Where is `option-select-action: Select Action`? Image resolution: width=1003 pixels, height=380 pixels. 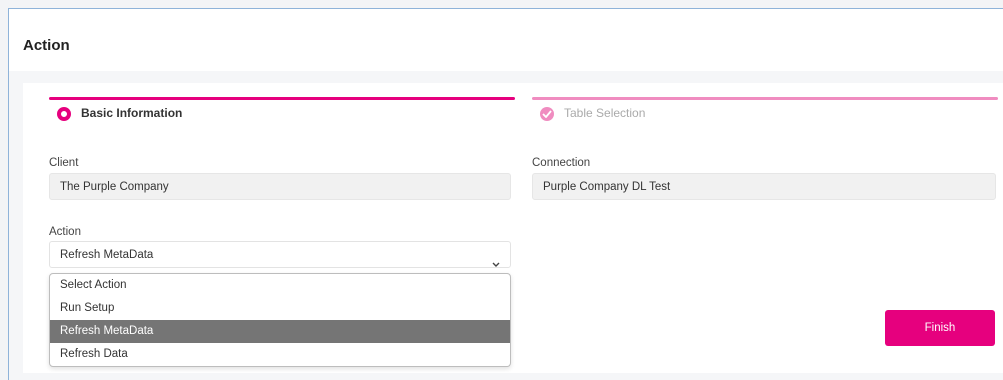
option-select-action: Select Action is located at coordinates (280, 285).